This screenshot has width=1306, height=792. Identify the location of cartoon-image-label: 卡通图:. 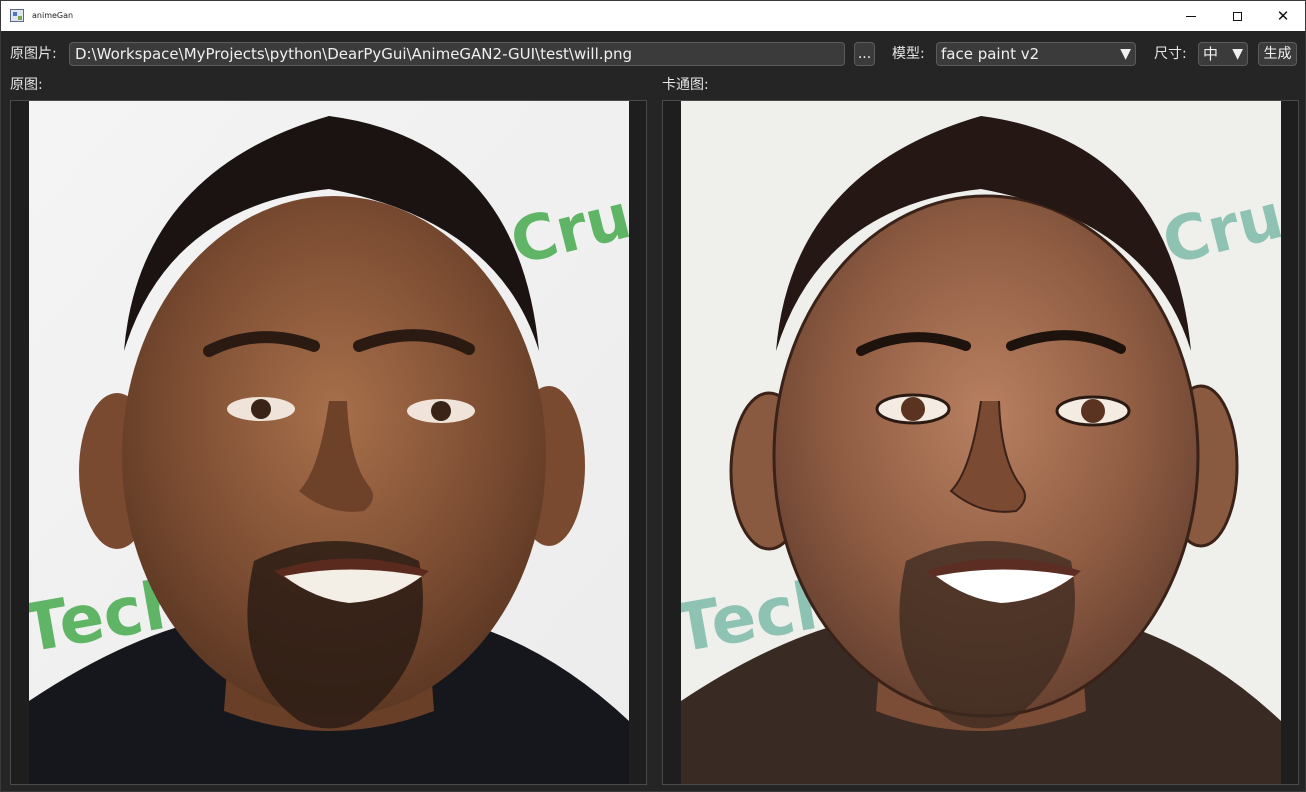
(685, 85).